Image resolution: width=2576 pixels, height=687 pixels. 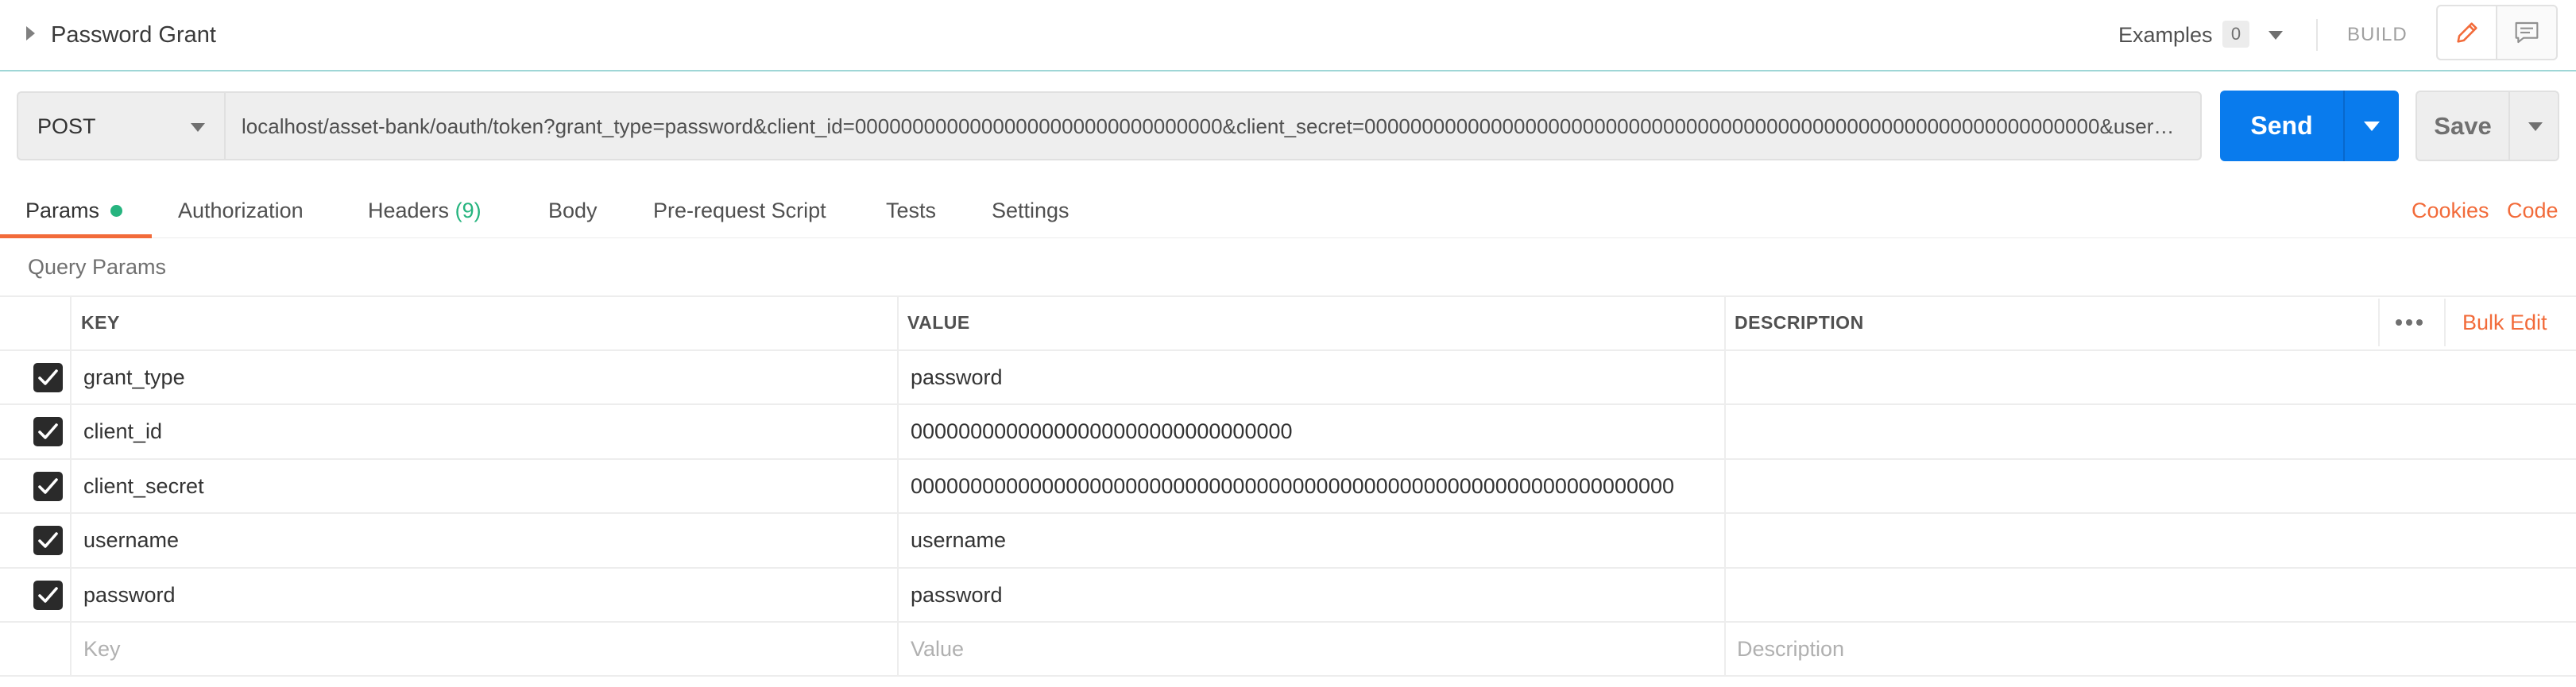 I want to click on active-tab-underline, so click(x=76, y=236).